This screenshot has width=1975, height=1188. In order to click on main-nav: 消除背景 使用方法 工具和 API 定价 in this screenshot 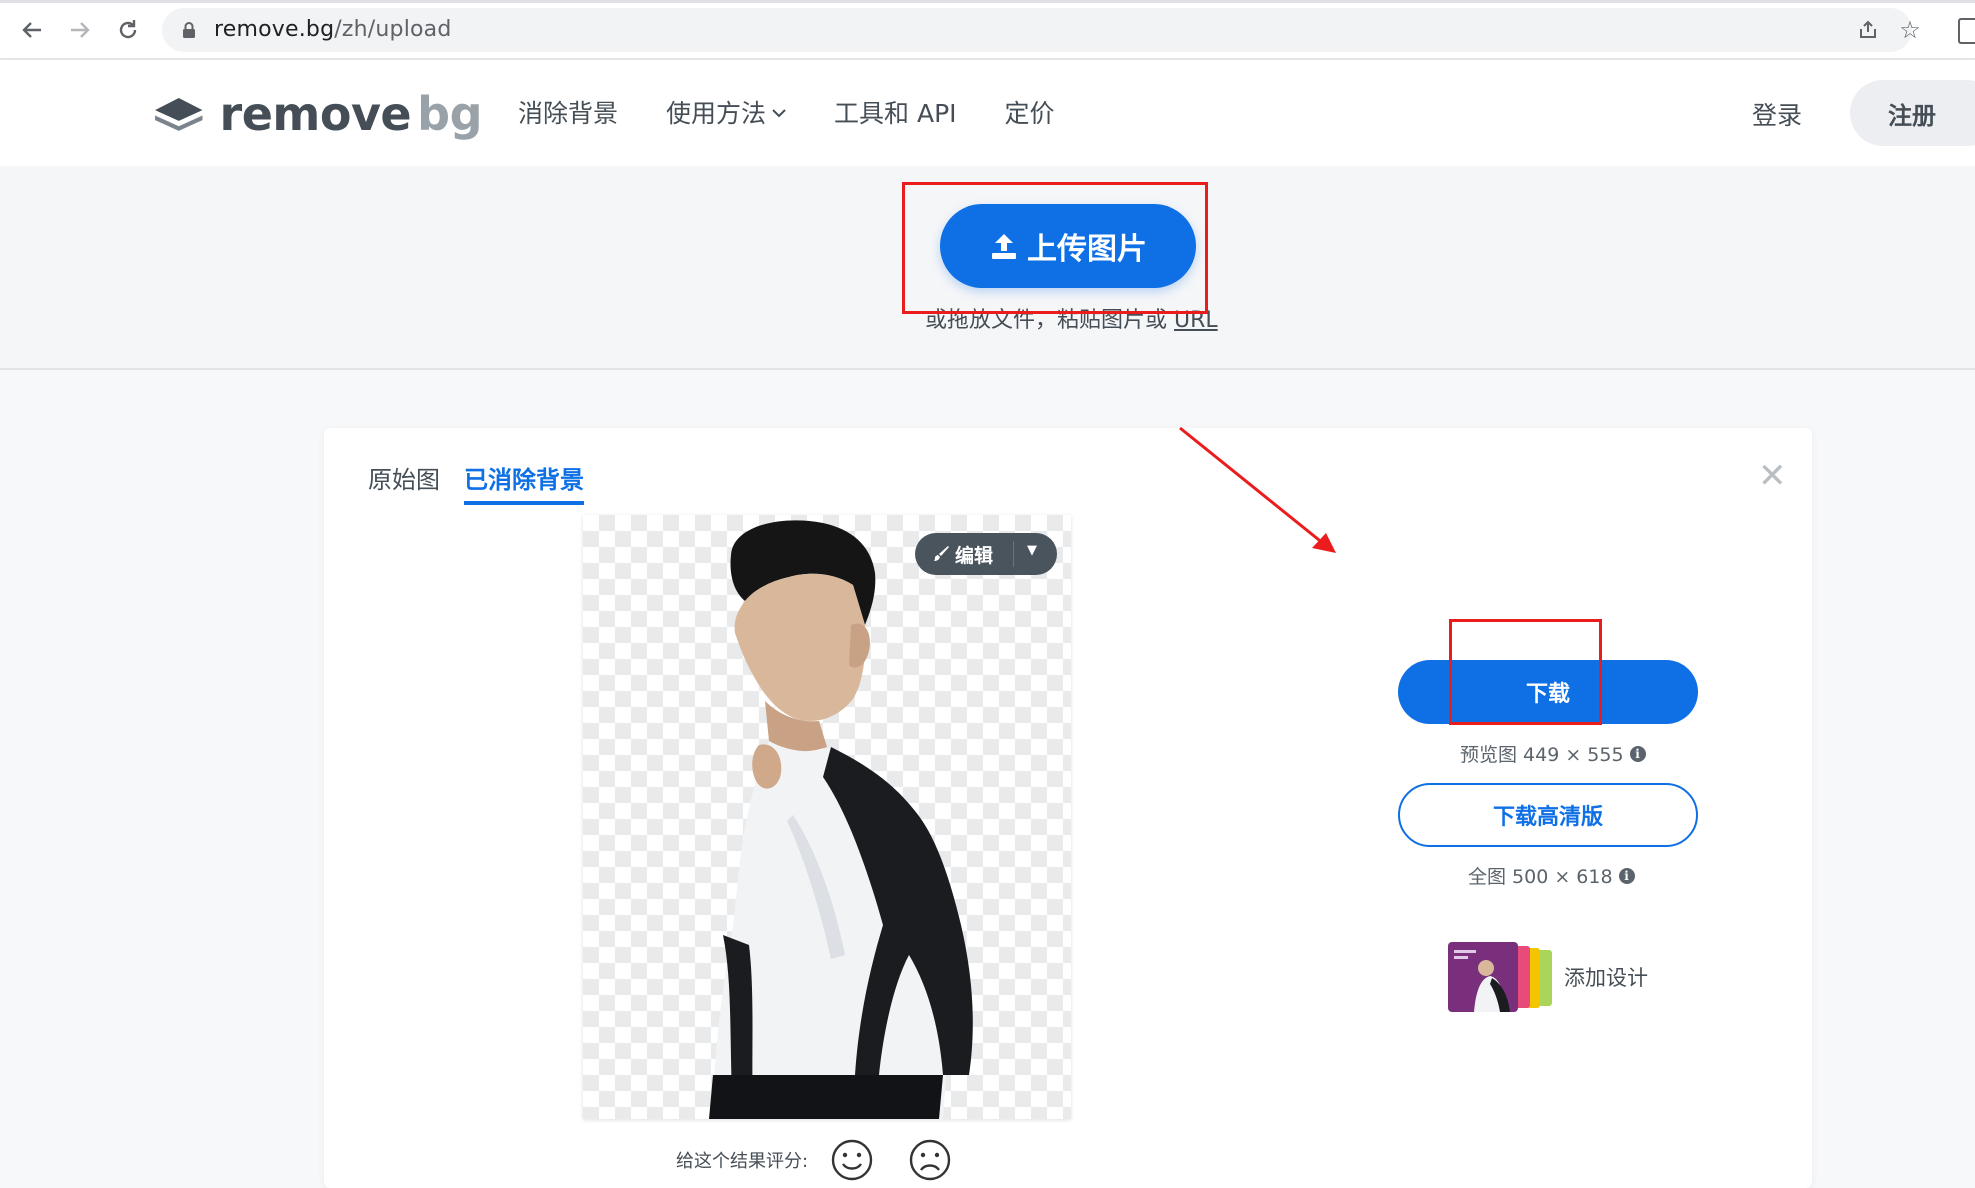, I will do `click(810, 112)`.